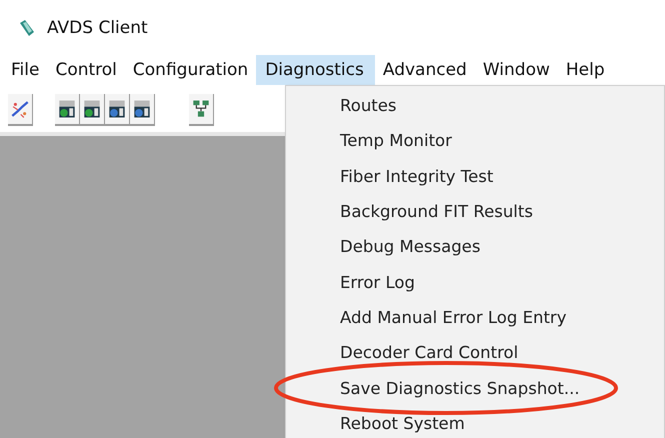 The width and height of the screenshot is (665, 438). I want to click on network-icon, so click(201, 109).